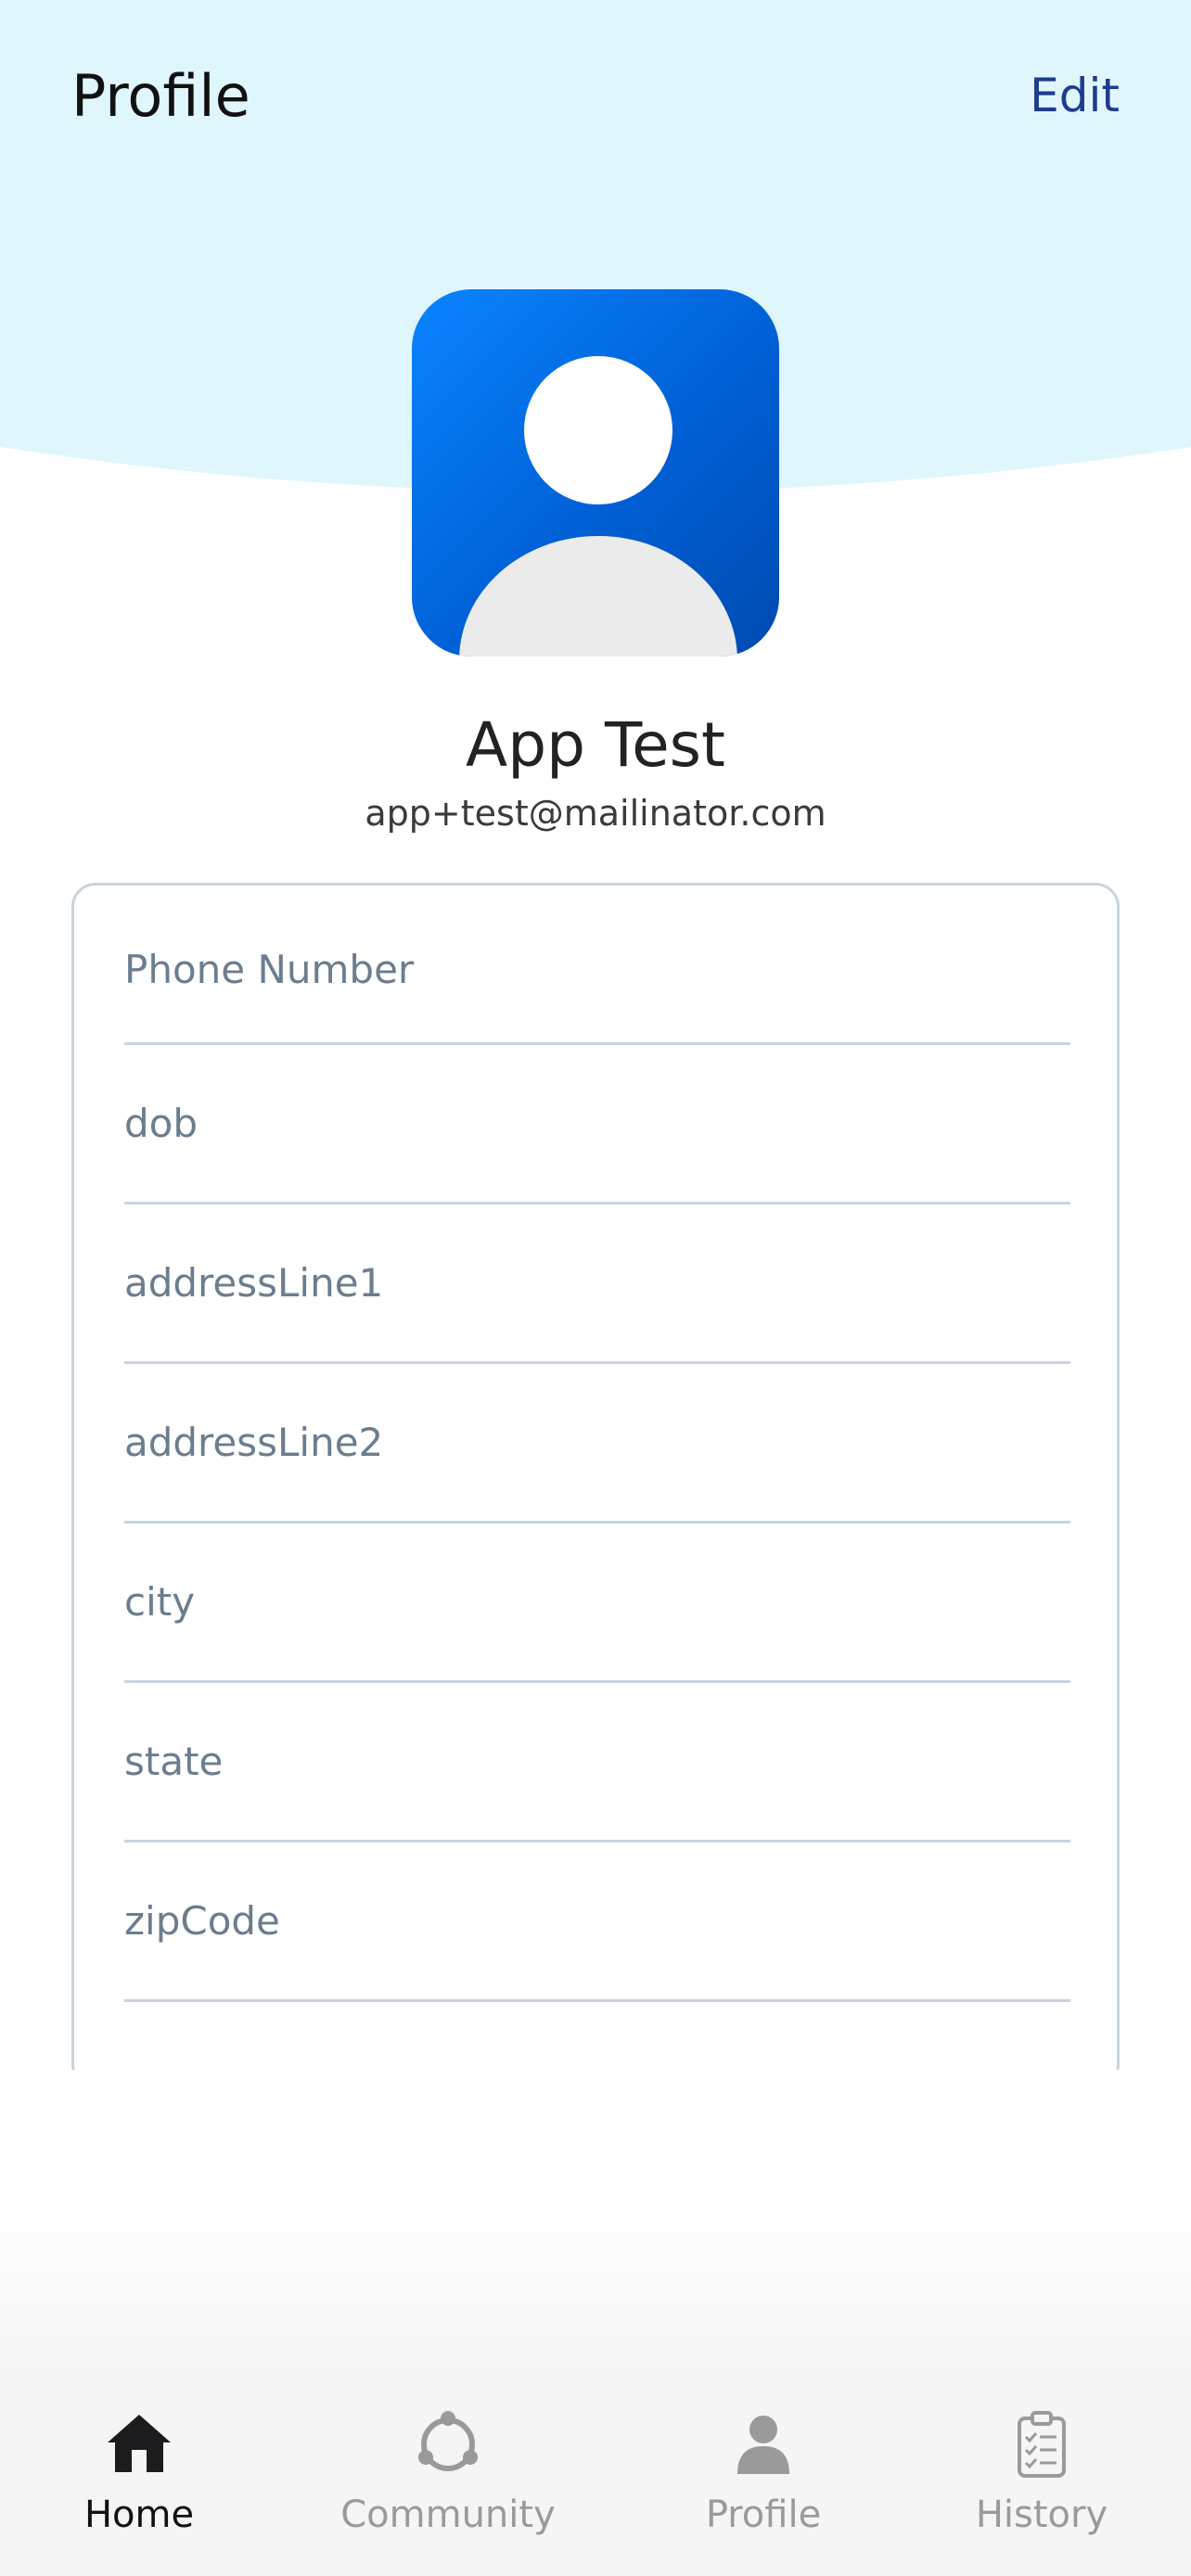 The image size is (1191, 2576). What do you see at coordinates (448, 2514) in the screenshot?
I see `tab-community-label: Community` at bounding box center [448, 2514].